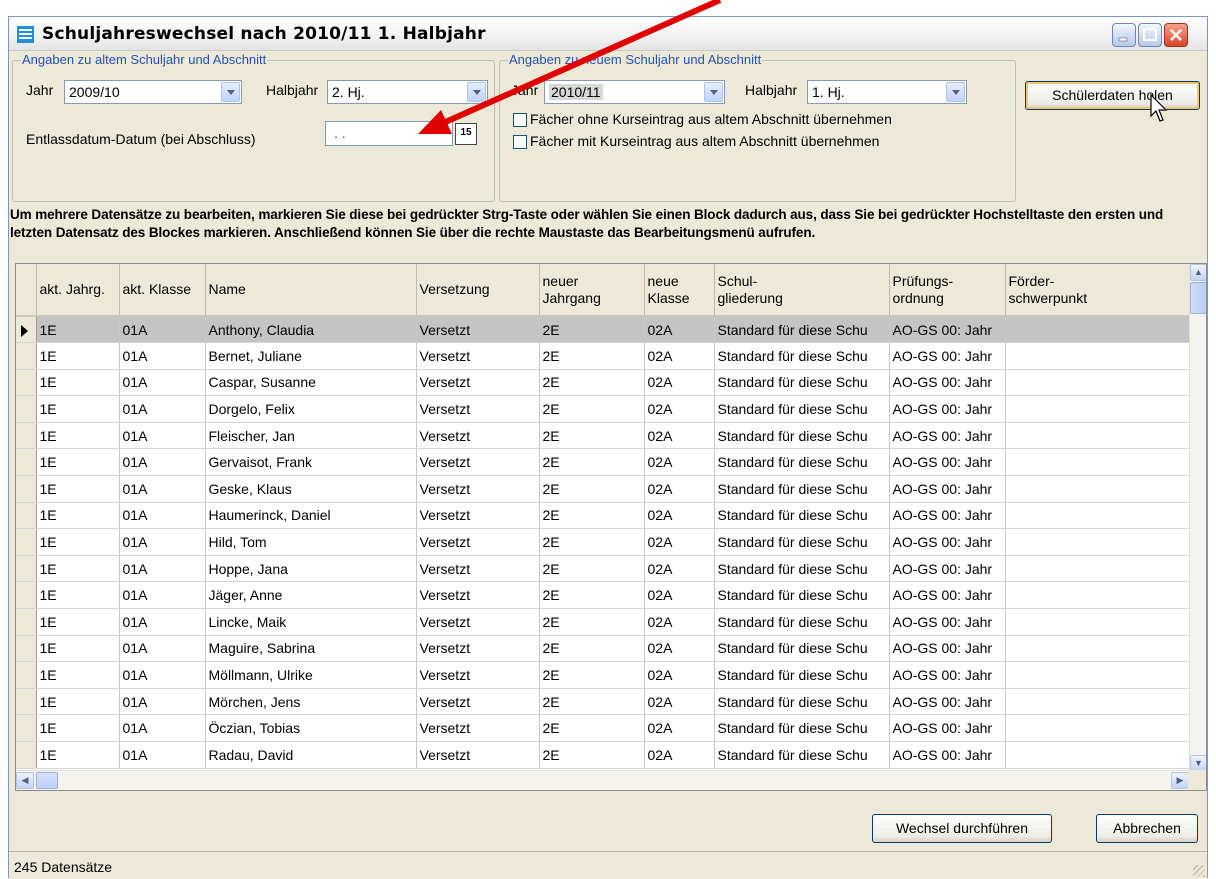 This screenshot has height=879, width=1216. What do you see at coordinates (634, 92) in the screenshot?
I see `new-jahr-select: 2010/11` at bounding box center [634, 92].